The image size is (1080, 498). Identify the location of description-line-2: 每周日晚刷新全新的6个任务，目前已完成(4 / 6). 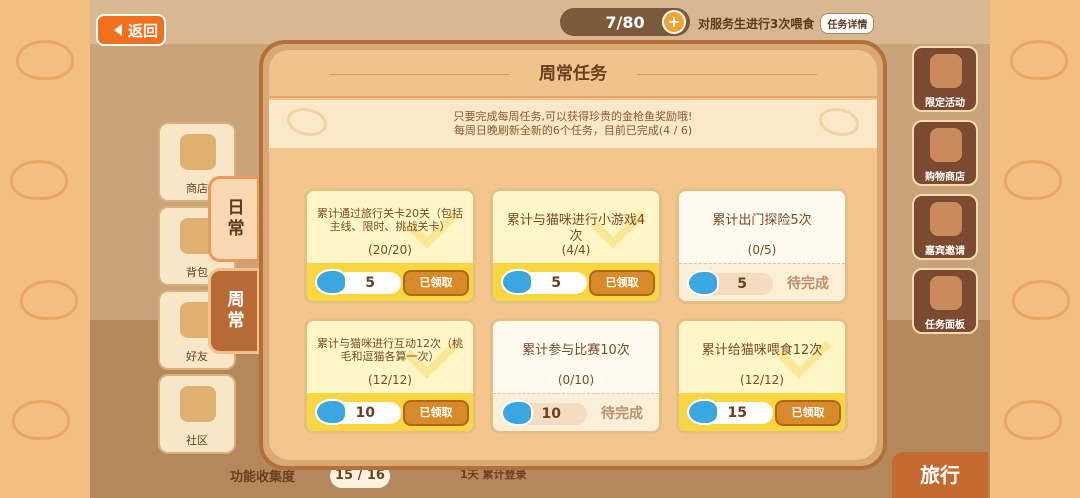
(573, 130).